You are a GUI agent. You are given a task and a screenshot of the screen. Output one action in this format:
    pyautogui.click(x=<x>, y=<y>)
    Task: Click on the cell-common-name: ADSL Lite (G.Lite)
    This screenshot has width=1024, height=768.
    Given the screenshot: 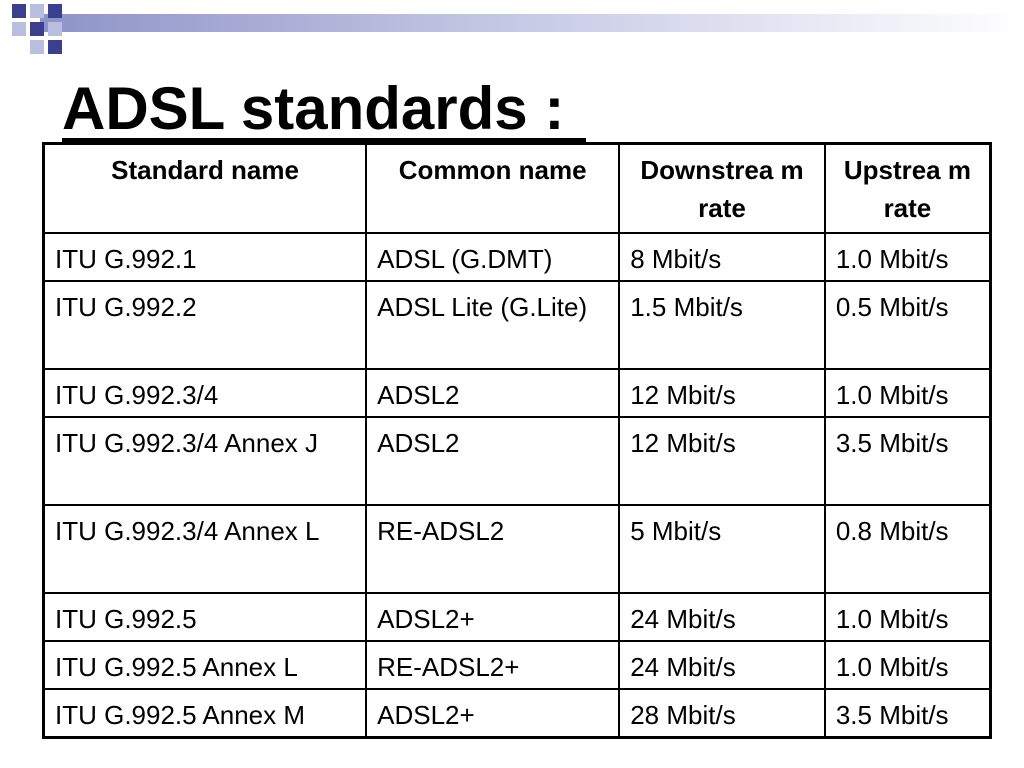 What is the action you would take?
    pyautogui.click(x=493, y=325)
    